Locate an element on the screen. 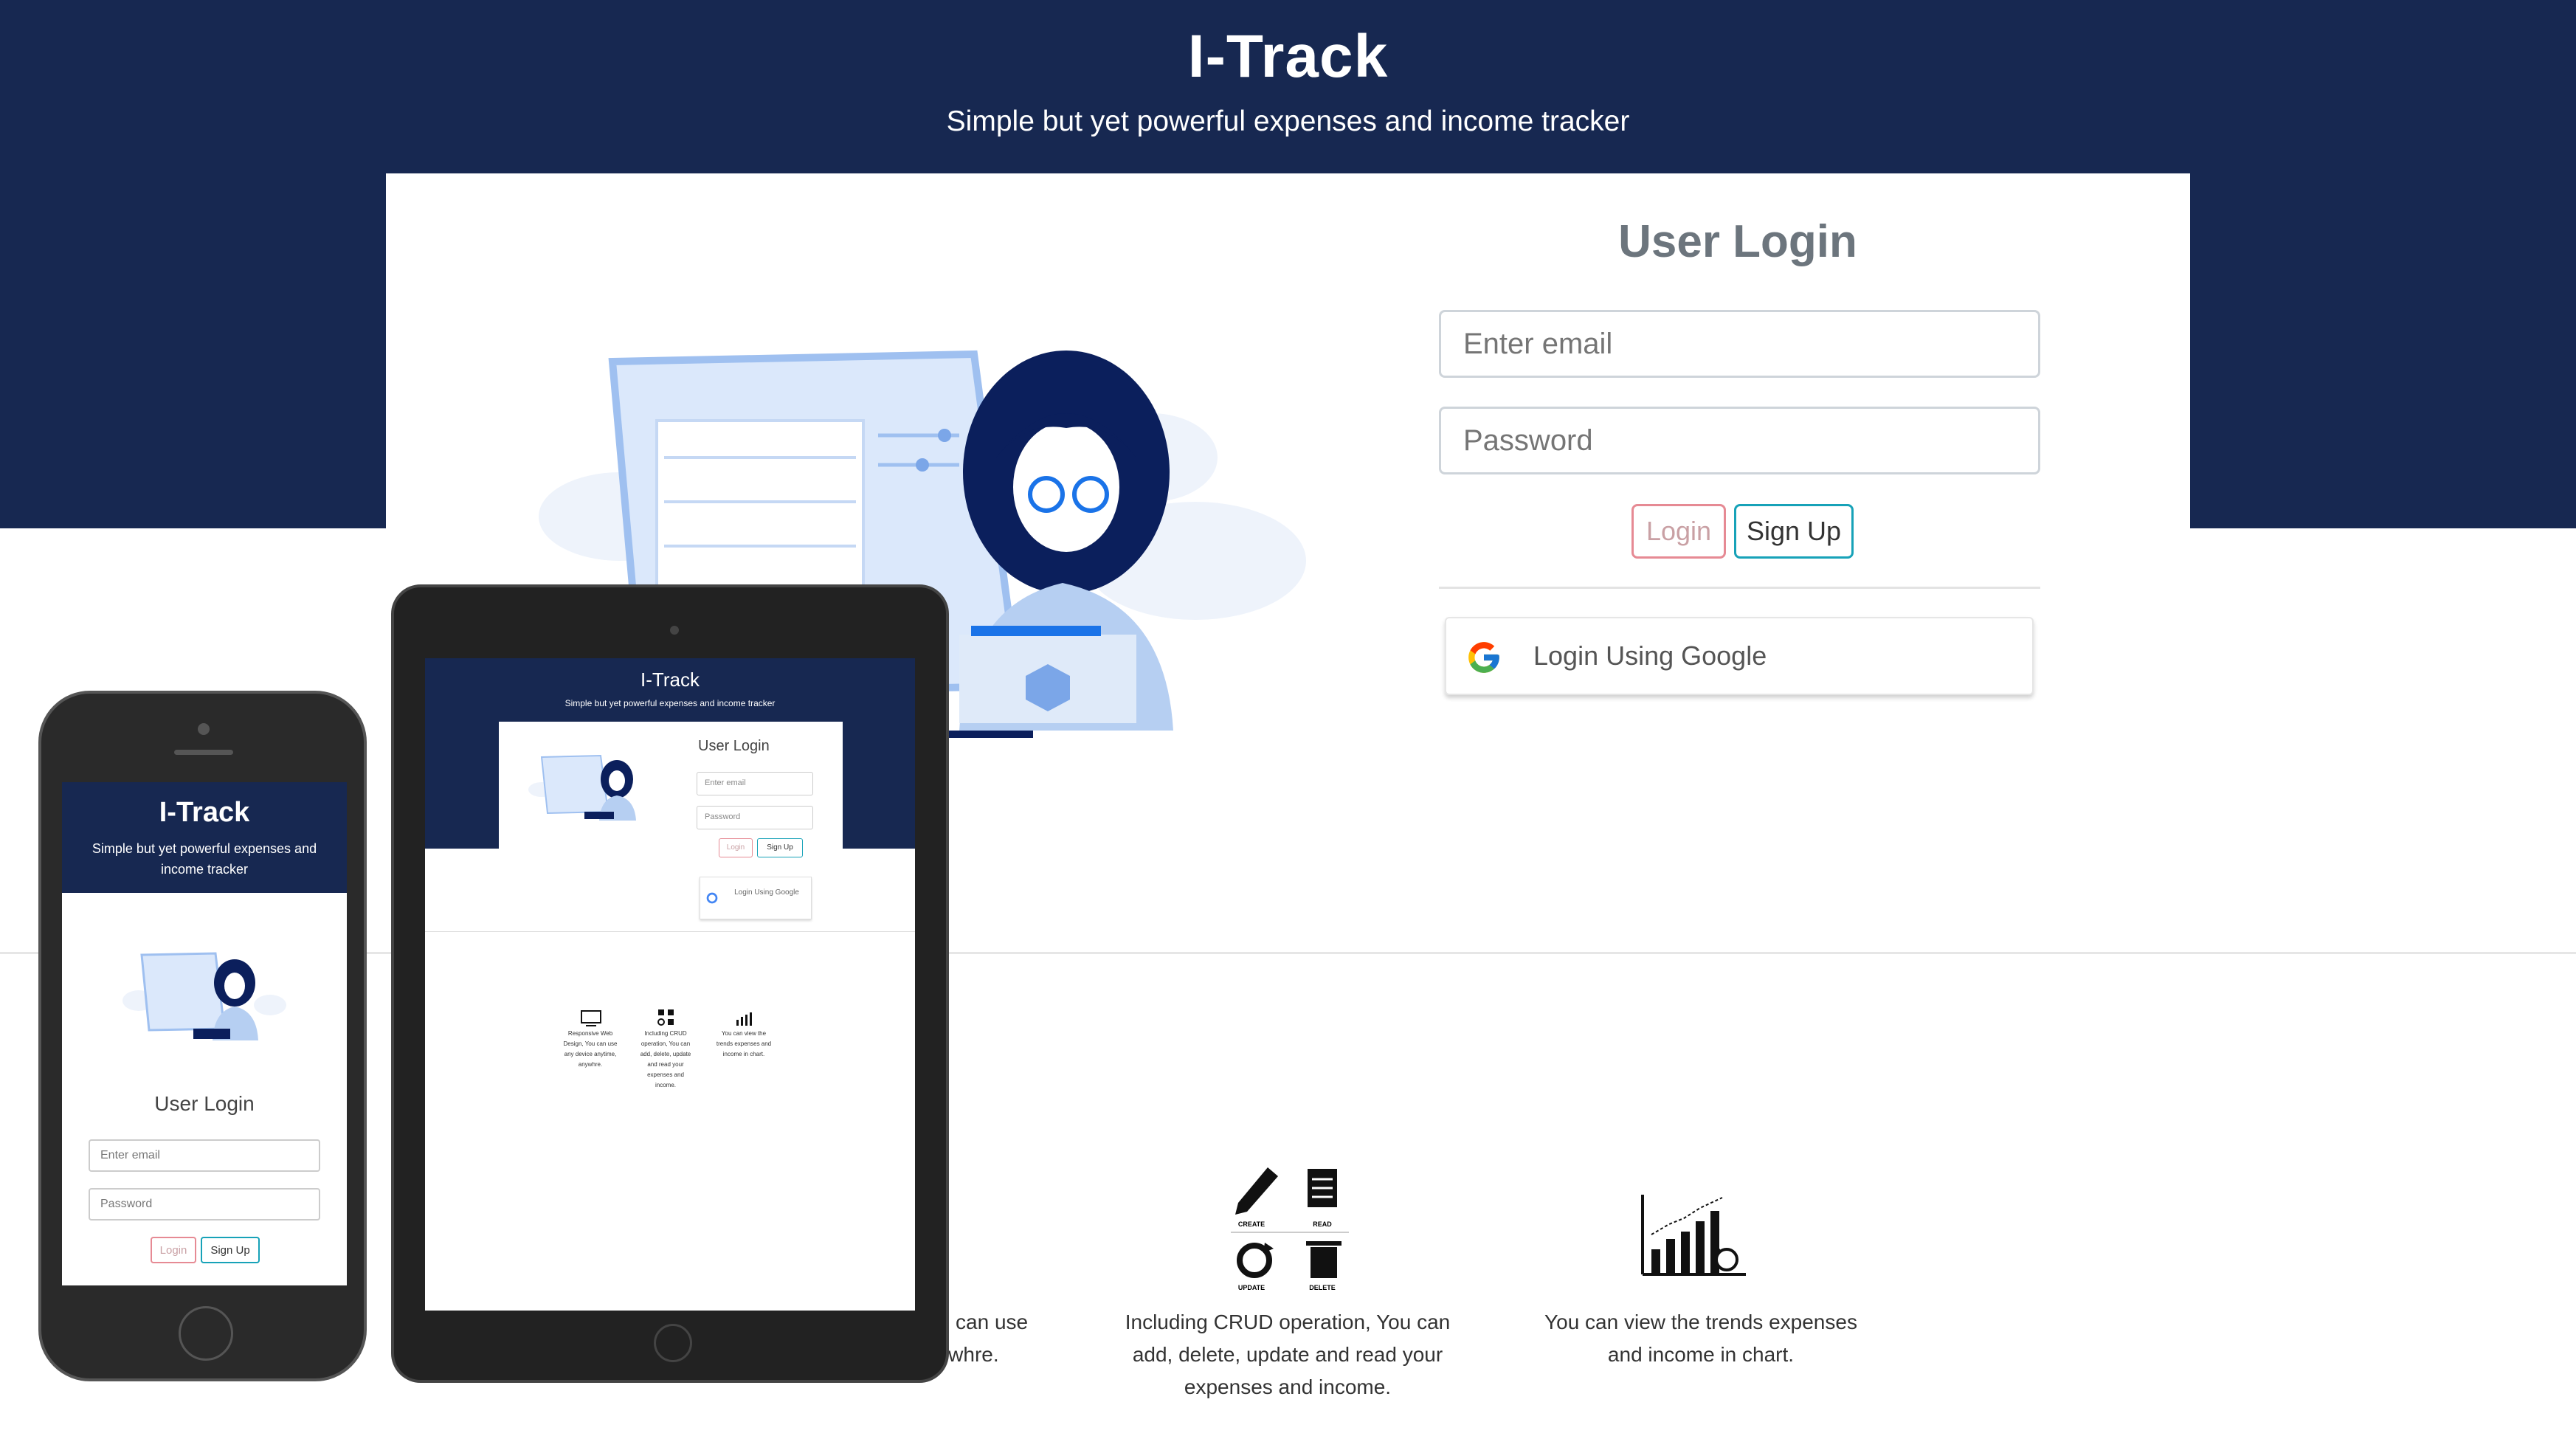  email-input is located at coordinates (1740, 344).